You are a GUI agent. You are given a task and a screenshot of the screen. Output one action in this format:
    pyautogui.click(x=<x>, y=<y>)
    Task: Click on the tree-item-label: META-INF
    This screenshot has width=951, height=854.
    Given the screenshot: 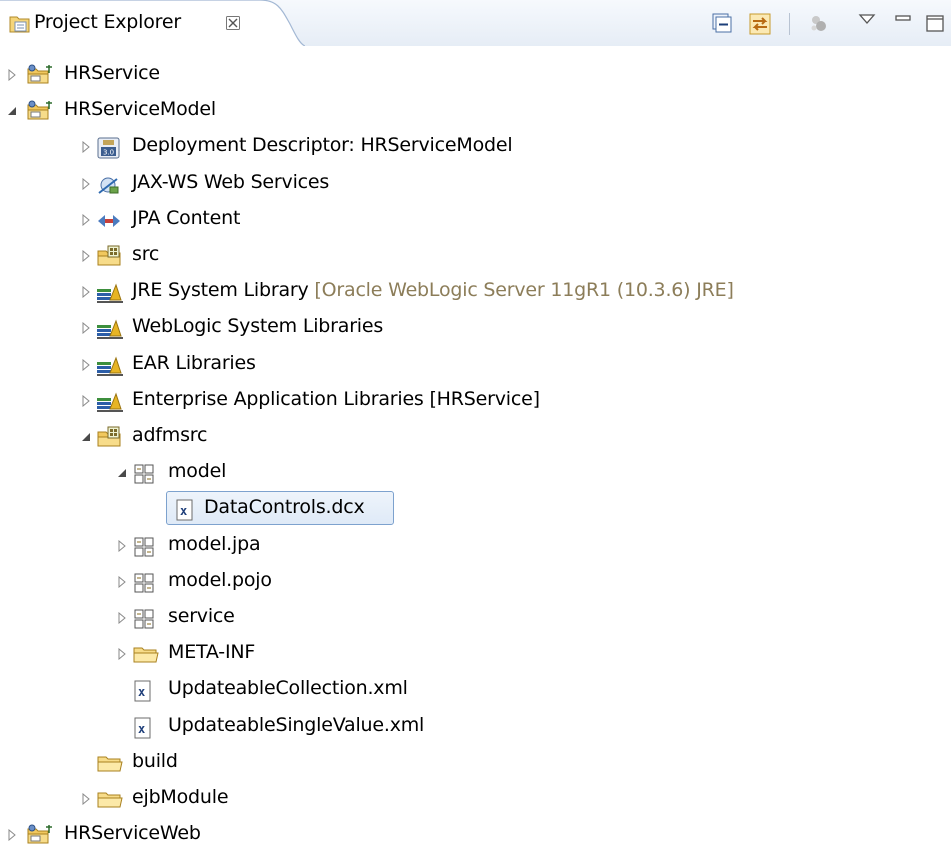 What is the action you would take?
    pyautogui.click(x=211, y=652)
    